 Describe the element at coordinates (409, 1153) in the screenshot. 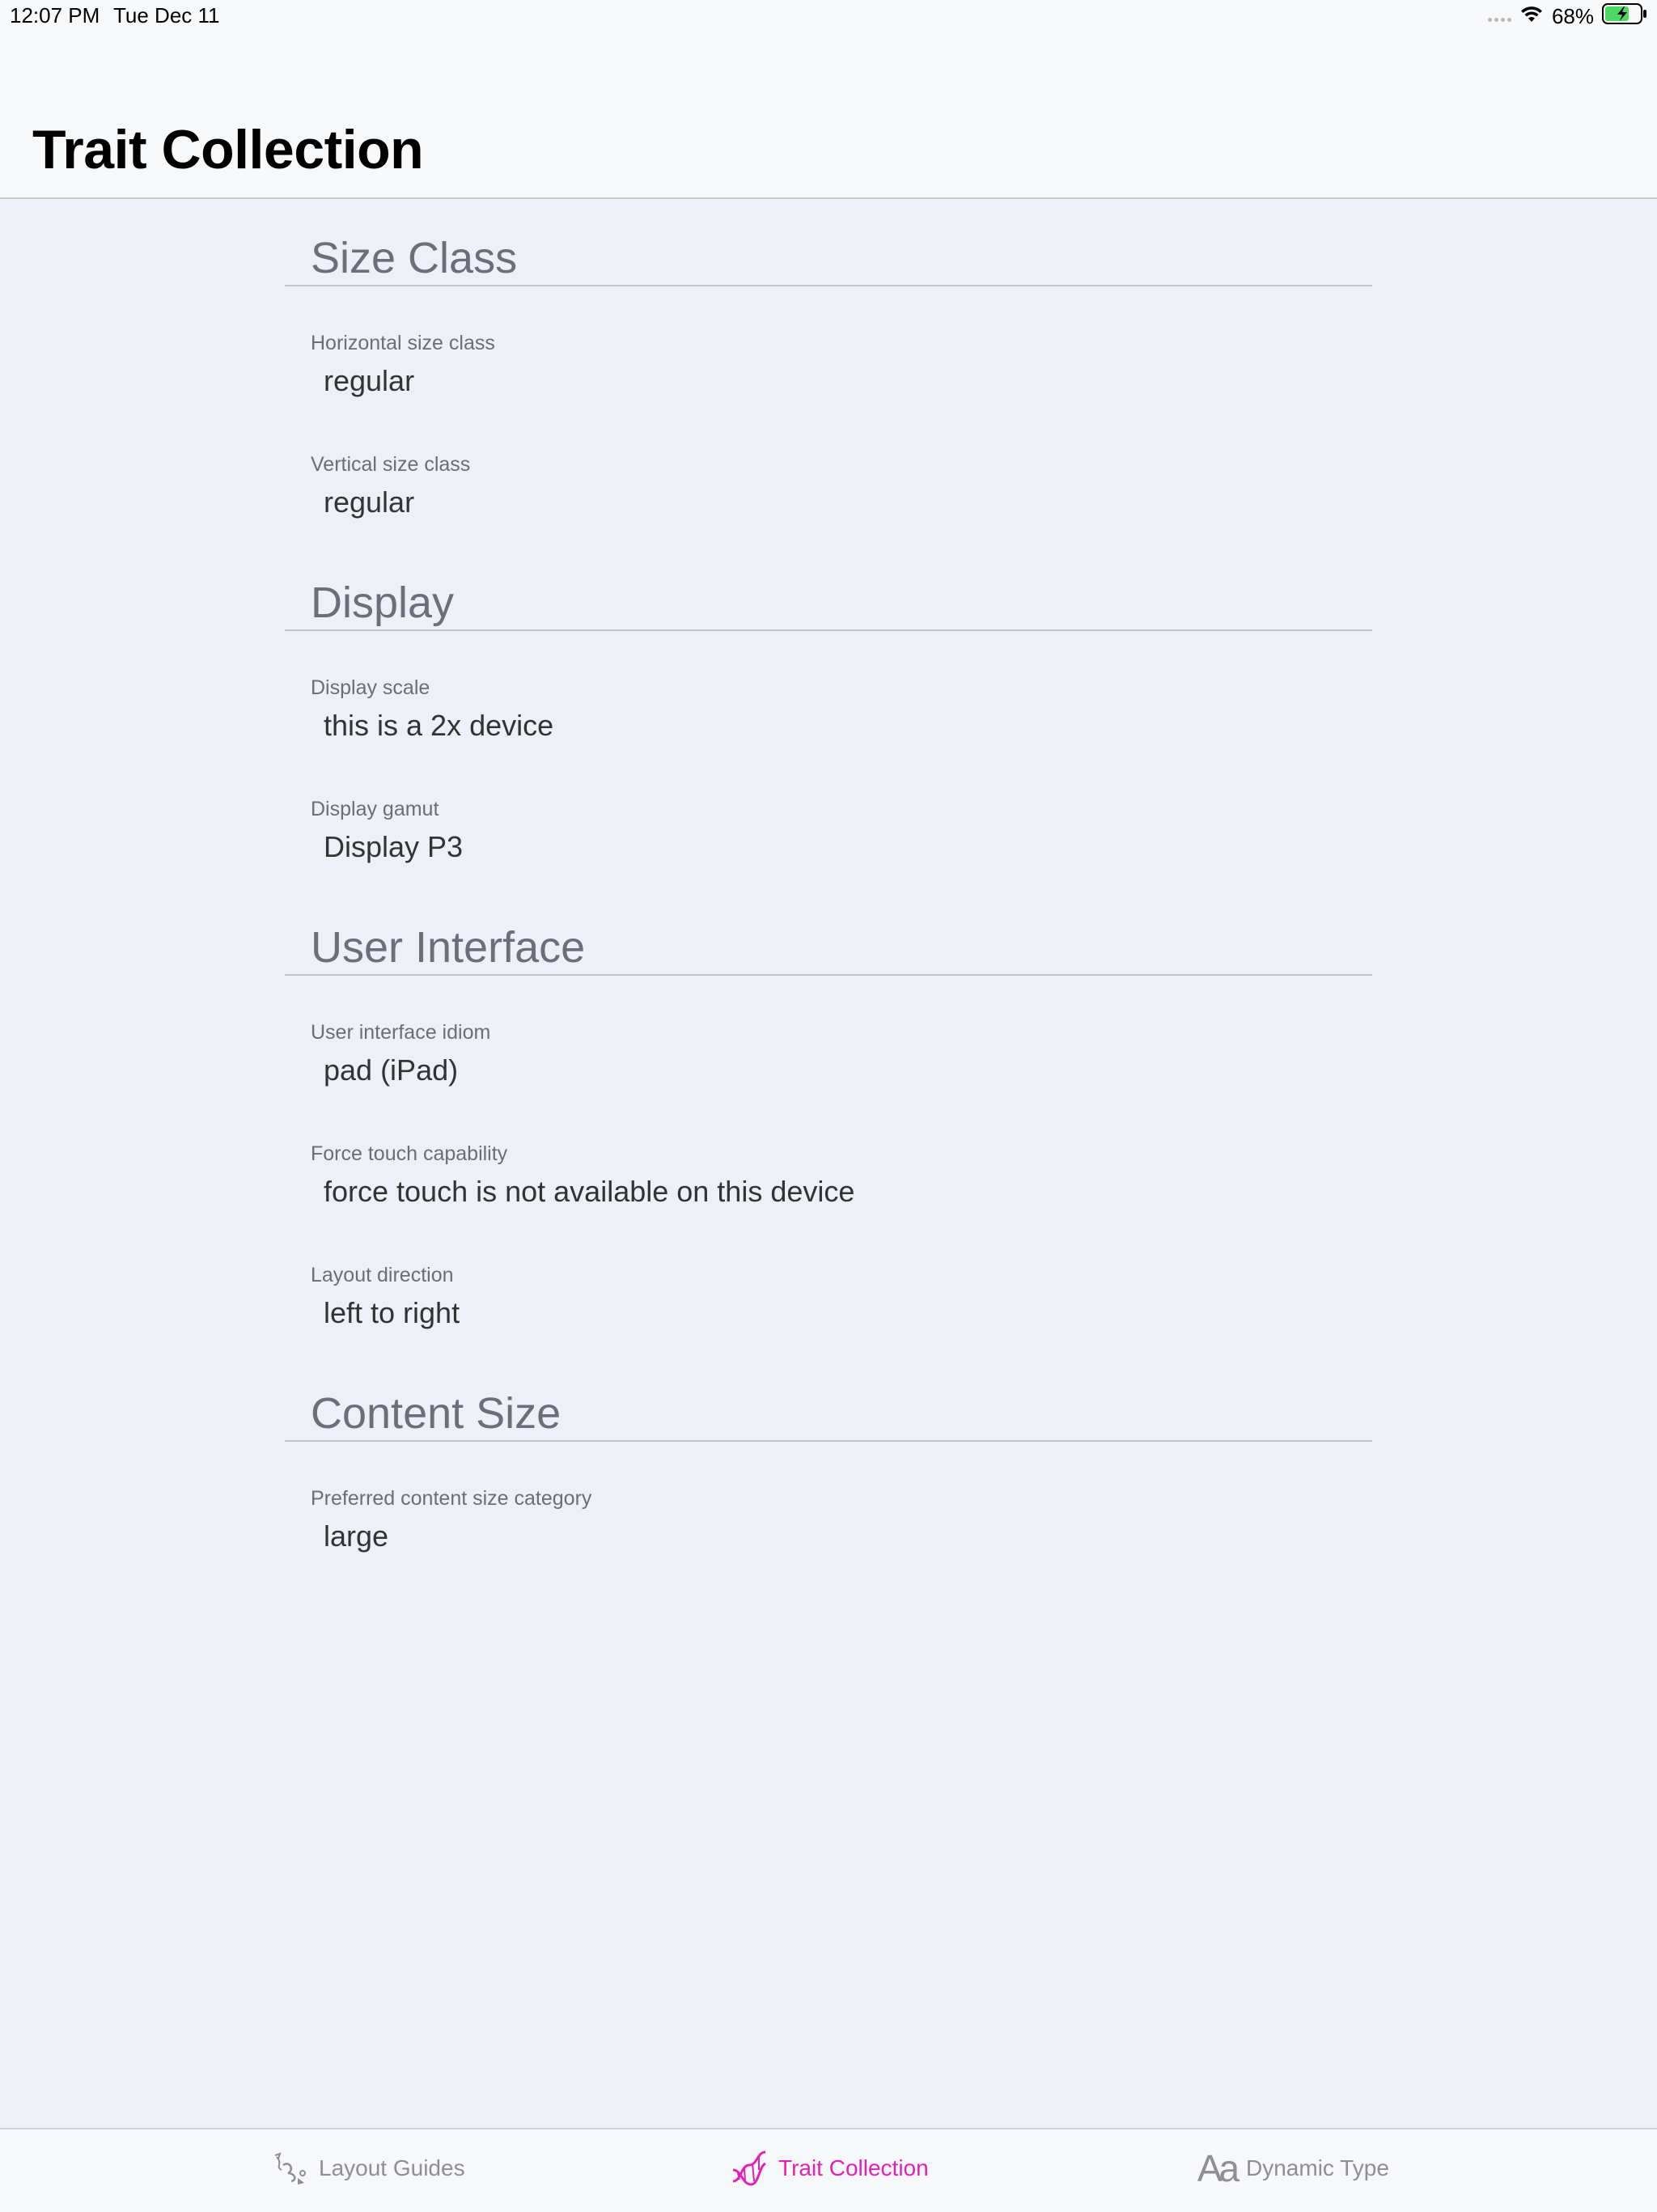

I see `row-label: Force touch capability` at that location.